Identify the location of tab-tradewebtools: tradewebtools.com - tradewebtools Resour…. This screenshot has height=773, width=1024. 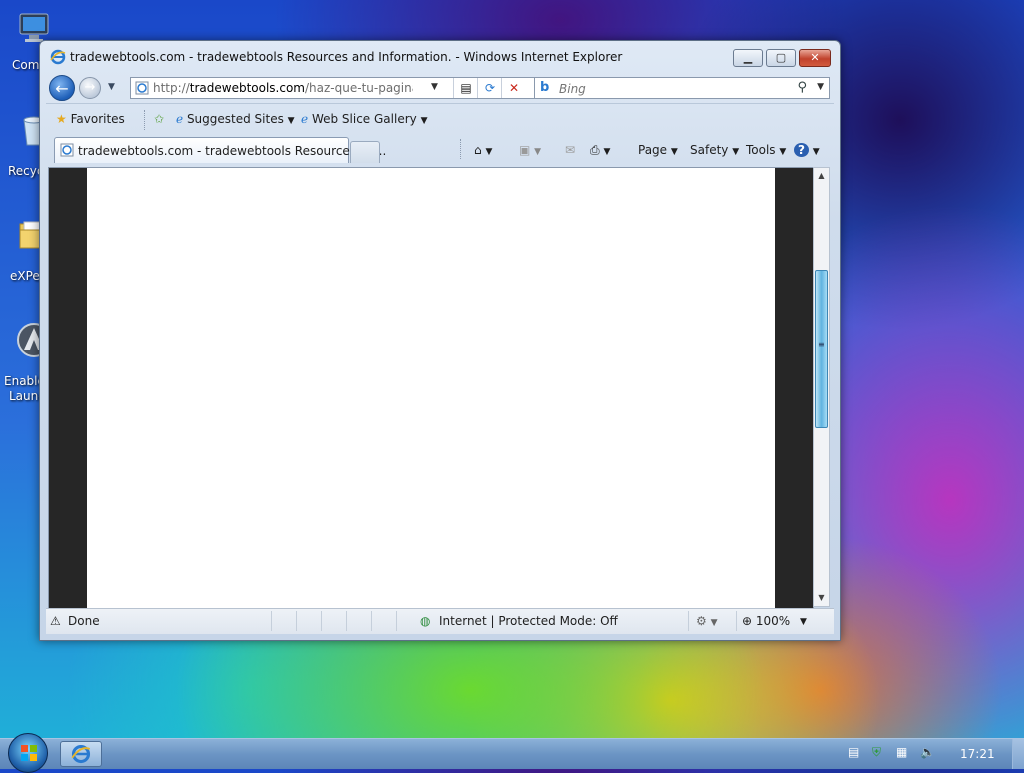
(220, 150).